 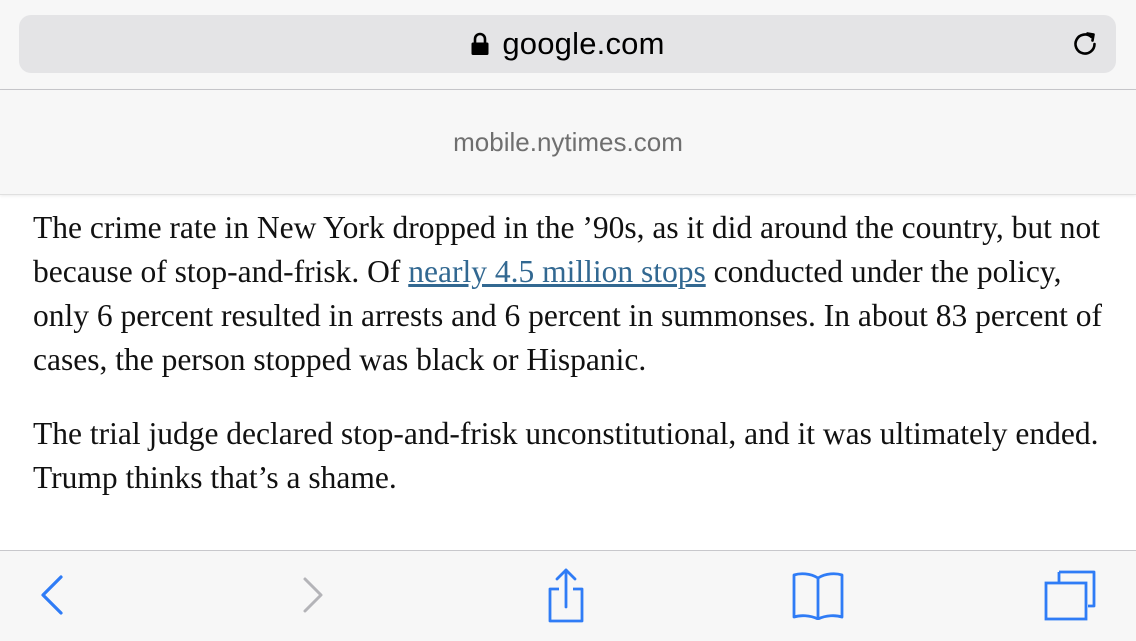 I want to click on url-display: google.com, so click(x=567, y=44).